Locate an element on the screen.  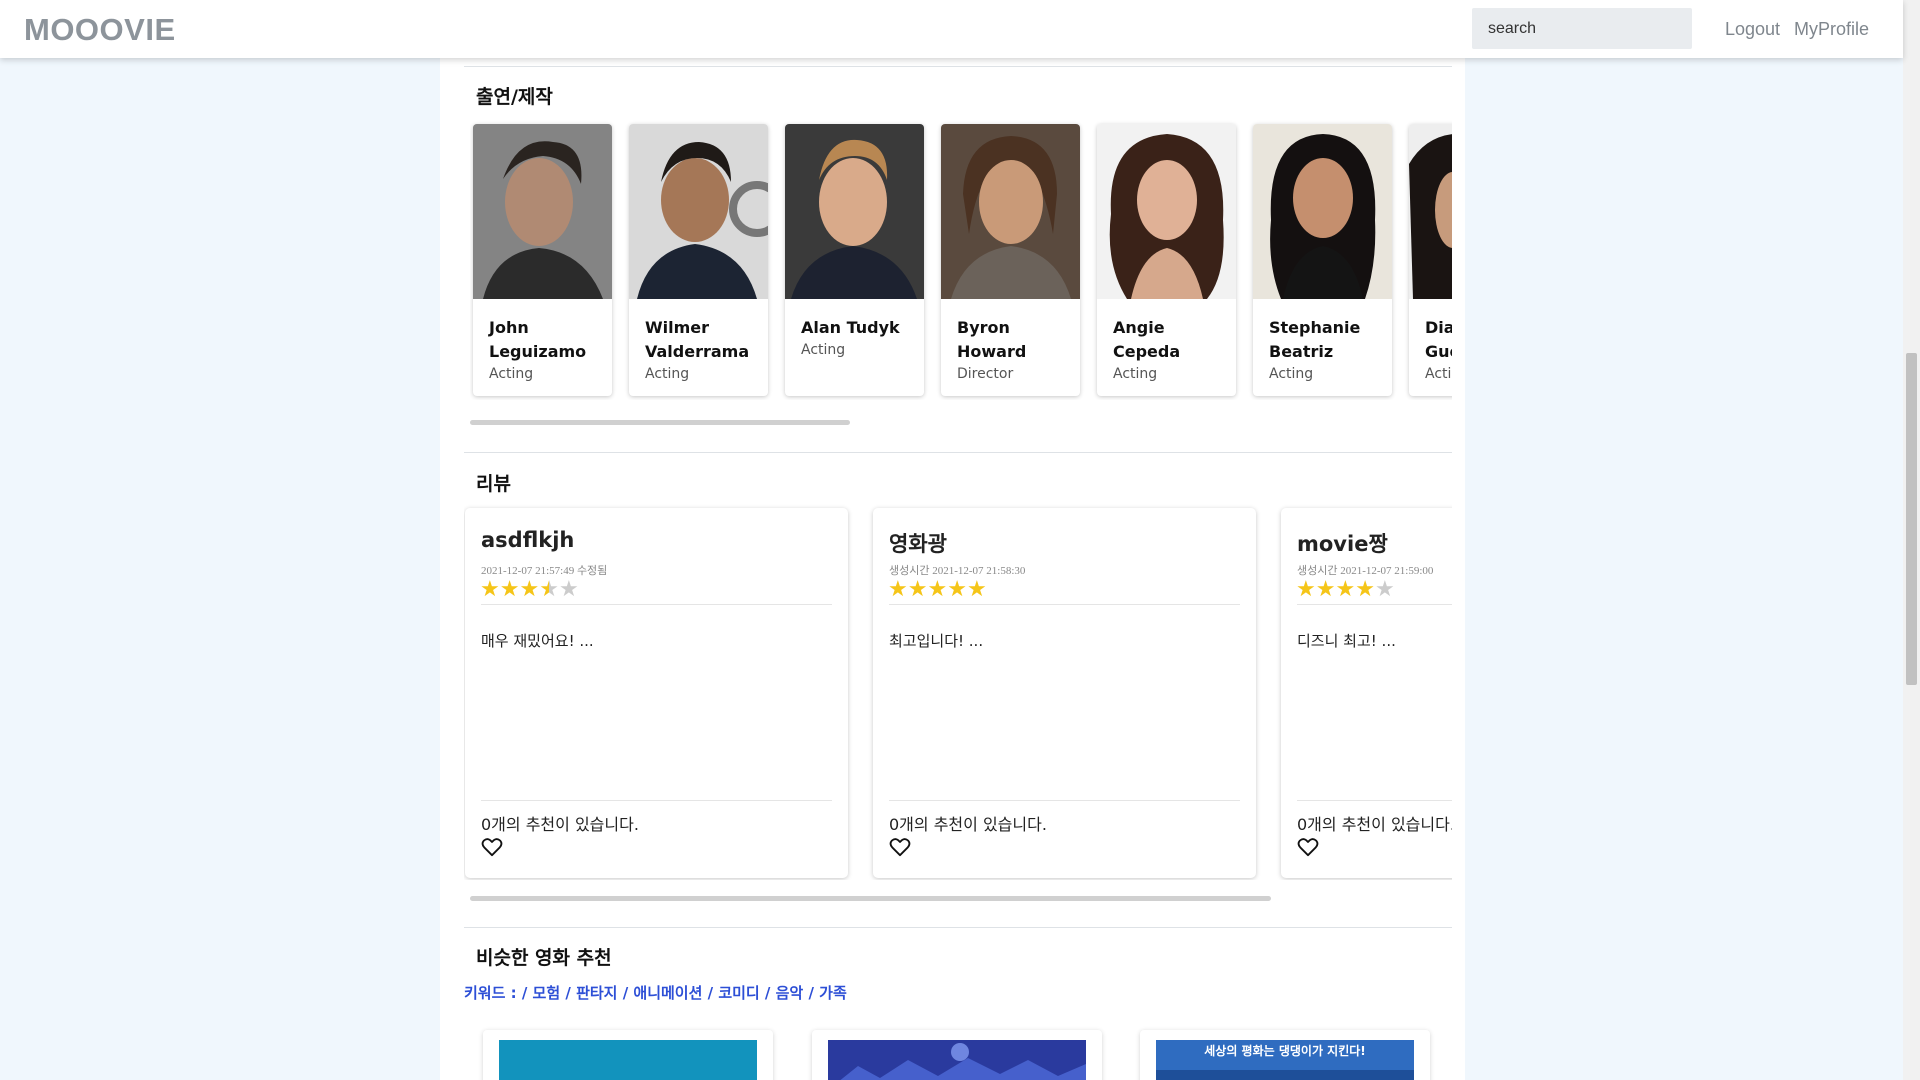
cast-card: Angie Cepeda Acting is located at coordinates (1166, 260).